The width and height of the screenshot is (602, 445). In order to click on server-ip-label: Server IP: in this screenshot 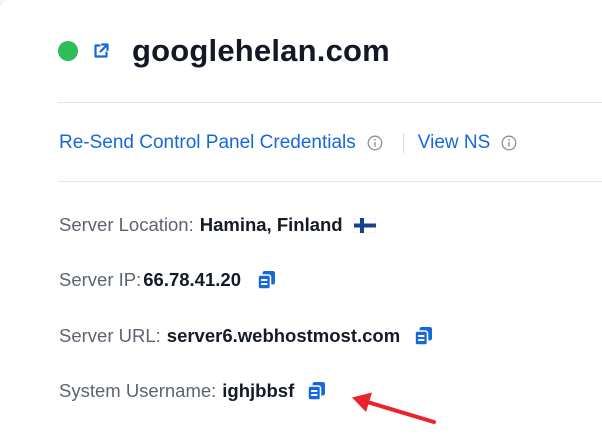, I will do `click(100, 279)`.